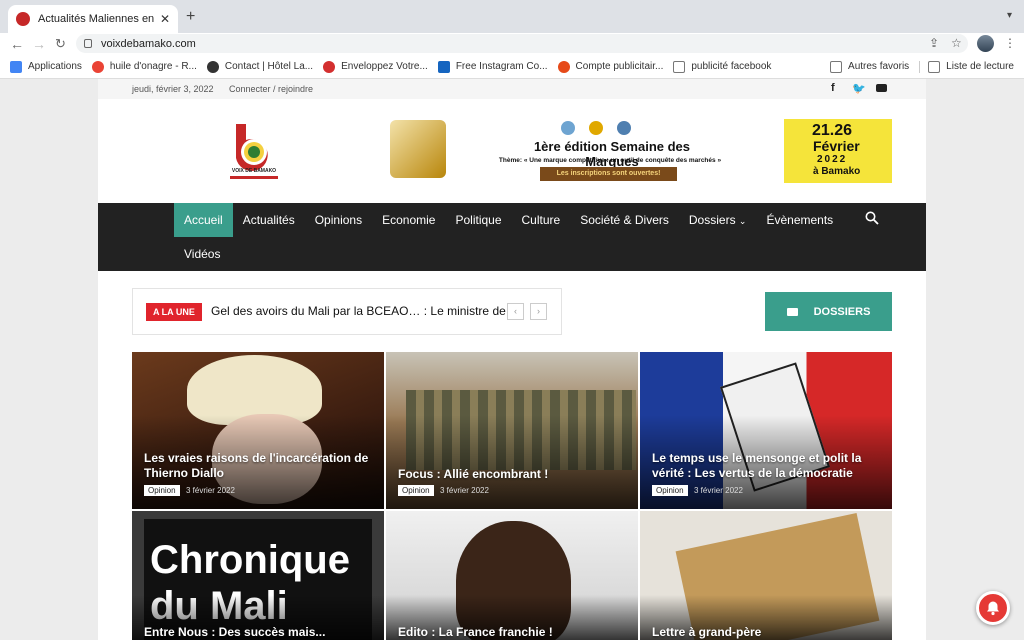 The height and width of the screenshot is (640, 1024). What do you see at coordinates (872, 218) in the screenshot?
I see `search-icon` at bounding box center [872, 218].